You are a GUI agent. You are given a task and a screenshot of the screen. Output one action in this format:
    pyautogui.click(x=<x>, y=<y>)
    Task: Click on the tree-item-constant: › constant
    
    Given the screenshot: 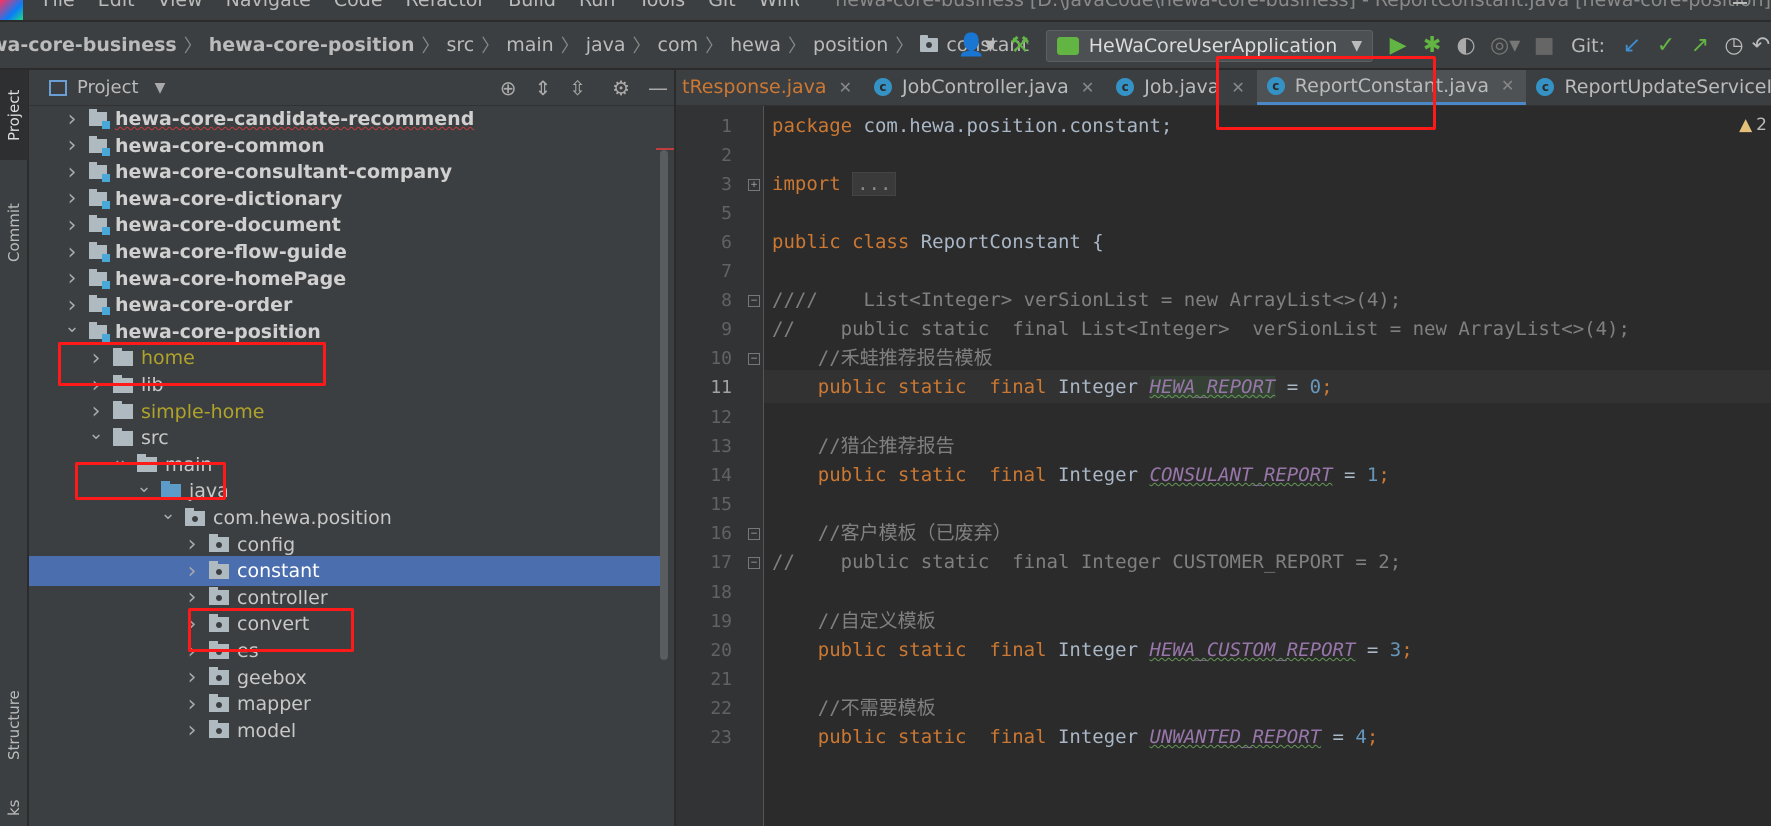 What is the action you would take?
    pyautogui.click(x=344, y=571)
    